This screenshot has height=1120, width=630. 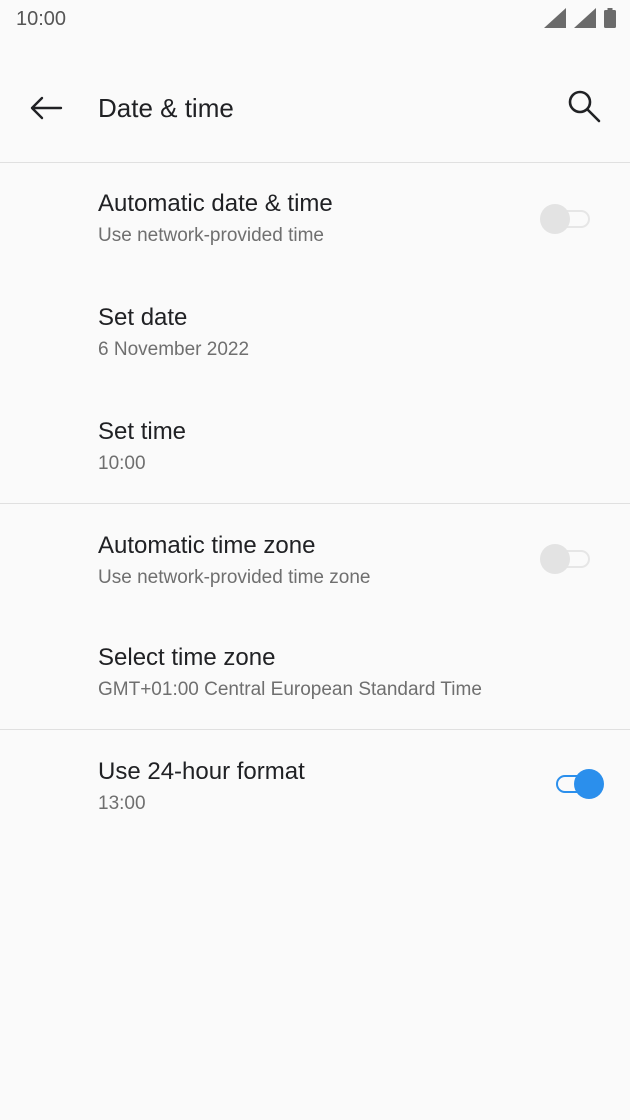 I want to click on search-button, so click(x=585, y=109).